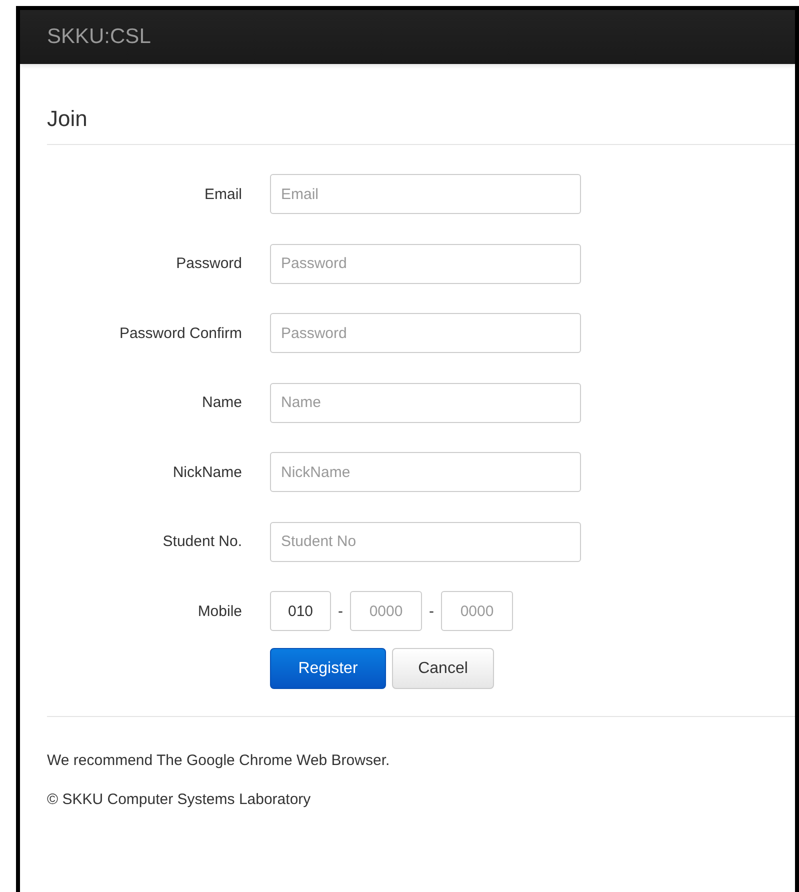 This screenshot has height=892, width=799. Describe the element at coordinates (207, 472) in the screenshot. I see `field-label: NickName` at that location.